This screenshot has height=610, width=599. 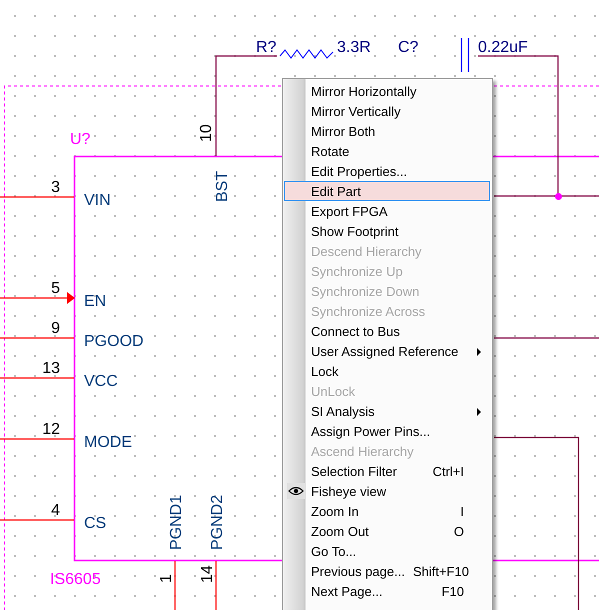 I want to click on shortcut-label: O, so click(x=459, y=531).